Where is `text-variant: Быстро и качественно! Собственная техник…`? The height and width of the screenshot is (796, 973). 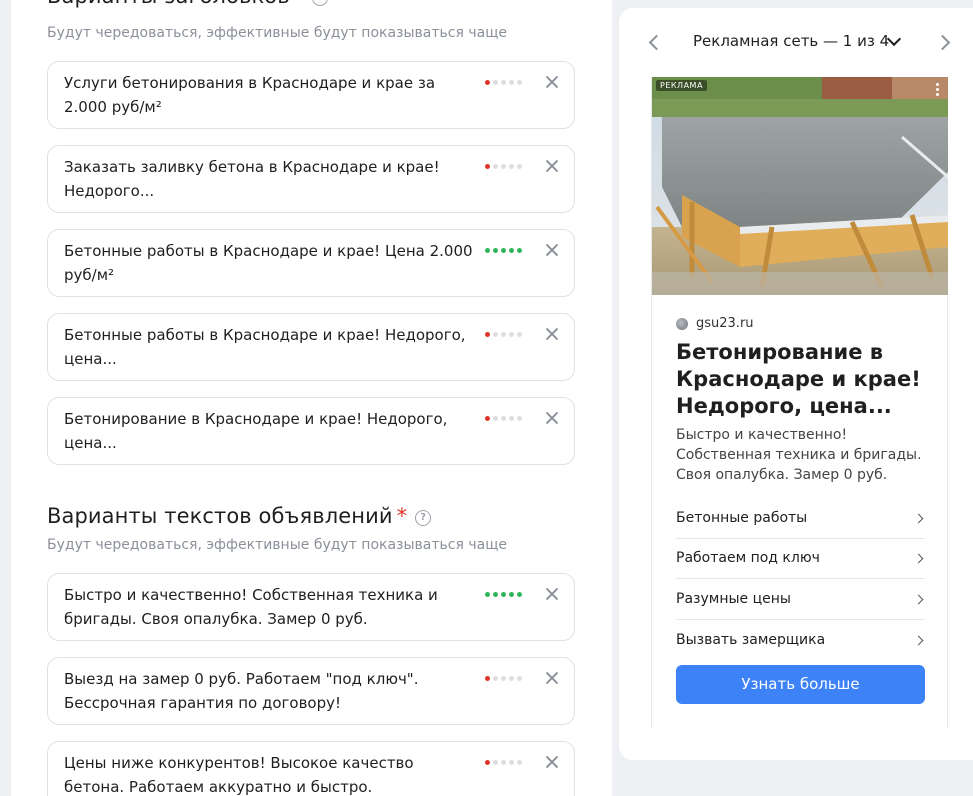 text-variant: Быстро и качественно! Собственная техник… is located at coordinates (311, 607).